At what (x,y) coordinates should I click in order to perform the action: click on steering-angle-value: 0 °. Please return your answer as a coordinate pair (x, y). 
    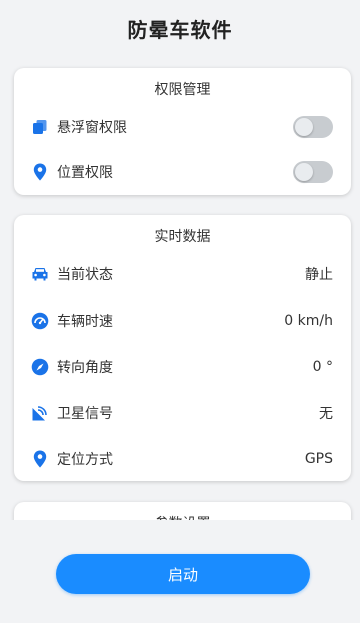
    Looking at the image, I should click on (322, 367).